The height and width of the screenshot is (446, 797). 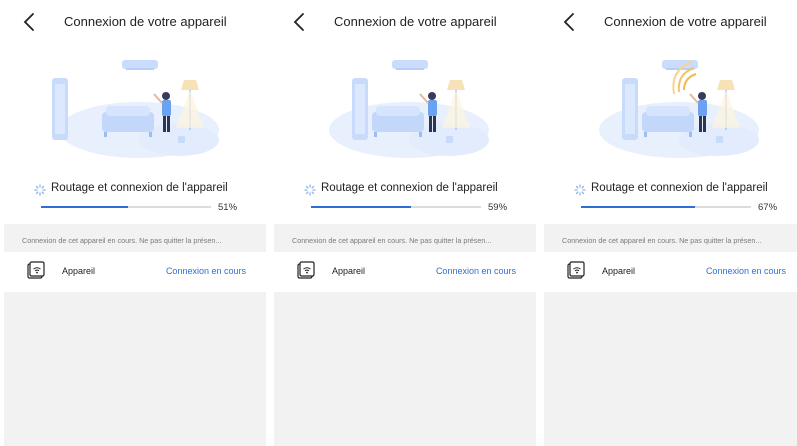 I want to click on progress-percent: 51%, so click(x=228, y=207).